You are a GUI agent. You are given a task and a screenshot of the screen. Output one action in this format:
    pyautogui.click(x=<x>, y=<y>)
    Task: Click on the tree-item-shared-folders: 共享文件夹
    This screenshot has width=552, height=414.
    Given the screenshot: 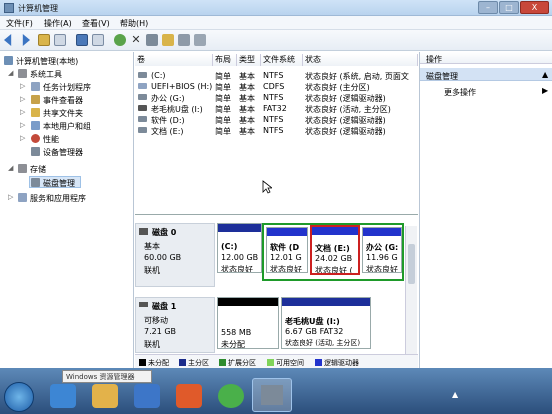 What is the action you would take?
    pyautogui.click(x=63, y=113)
    